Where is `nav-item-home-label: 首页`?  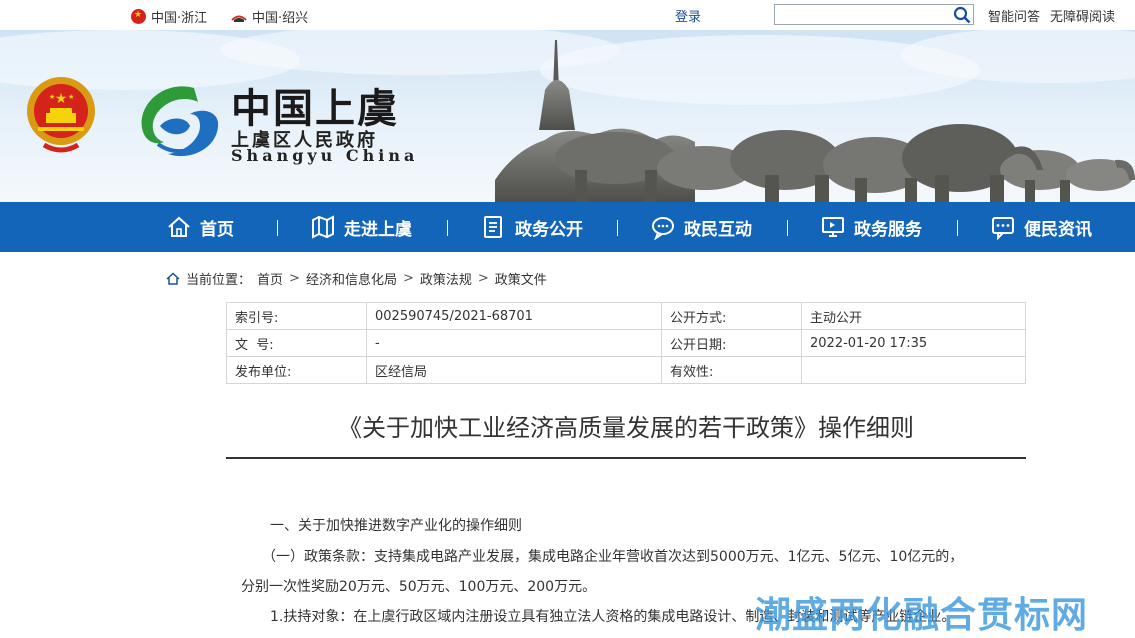
nav-item-home-label: 首页 is located at coordinates (217, 229).